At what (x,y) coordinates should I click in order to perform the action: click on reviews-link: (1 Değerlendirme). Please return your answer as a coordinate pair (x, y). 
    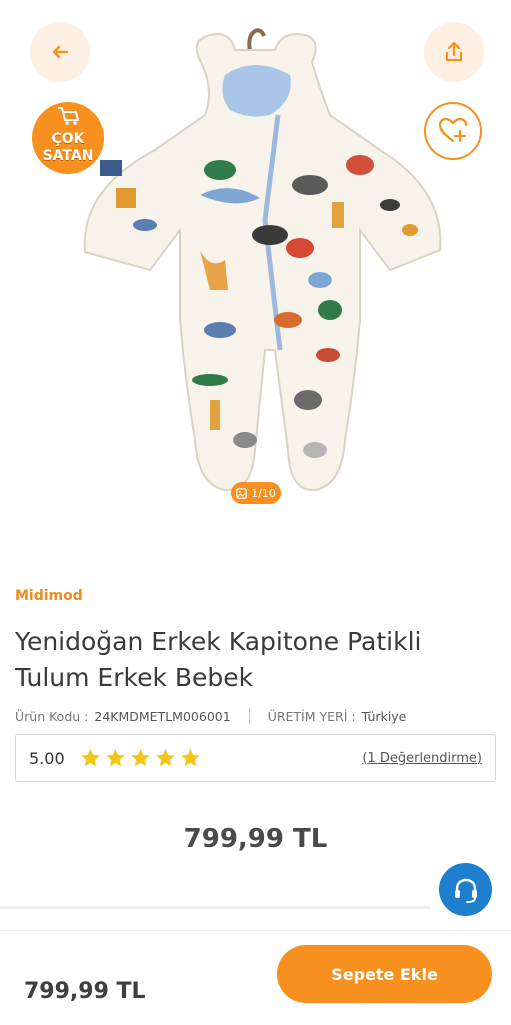
    Looking at the image, I should click on (422, 758).